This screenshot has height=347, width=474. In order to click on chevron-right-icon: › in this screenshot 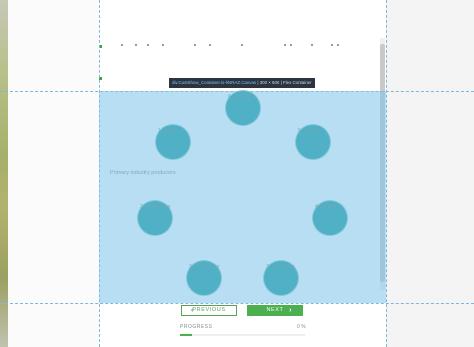, I will do `click(290, 310)`.